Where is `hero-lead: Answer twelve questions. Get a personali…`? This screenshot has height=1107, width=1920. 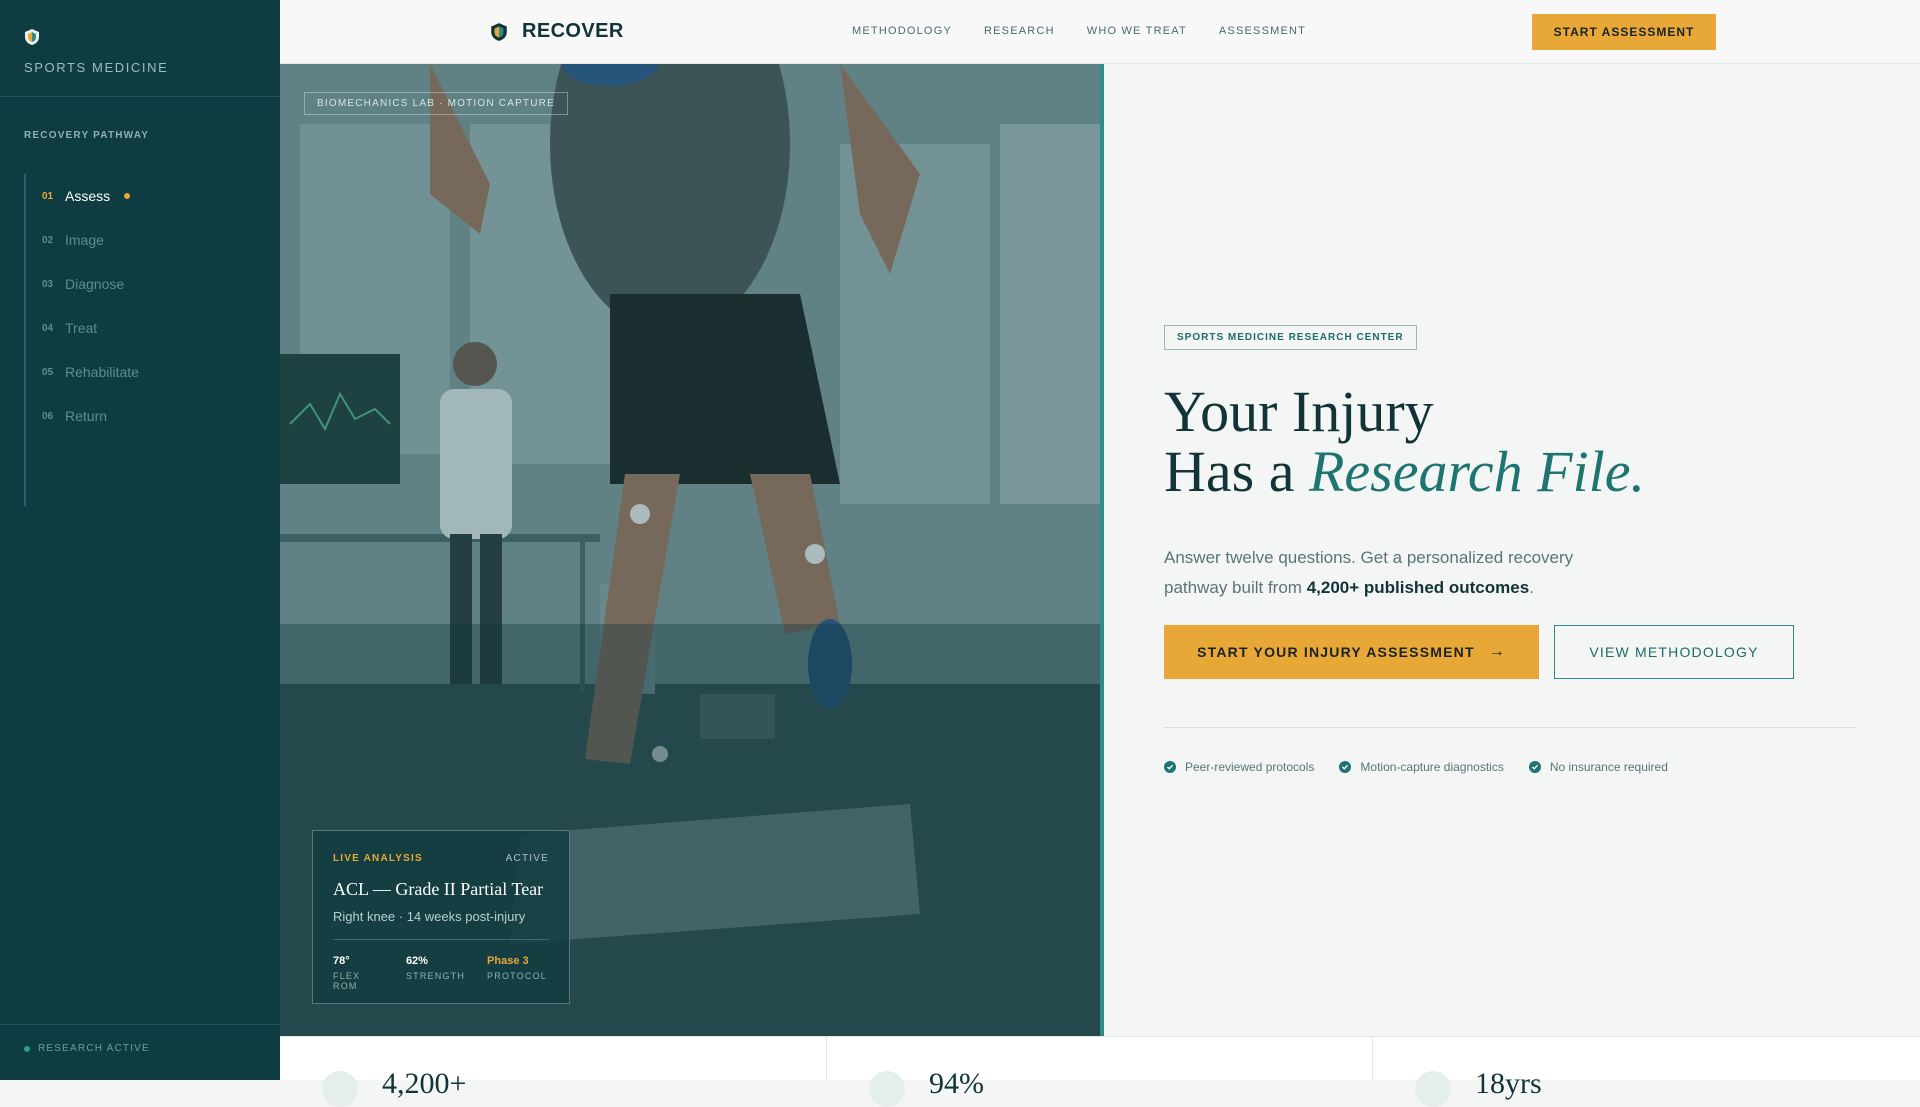 hero-lead: Answer twelve questions. Get a personali… is located at coordinates (1399, 573).